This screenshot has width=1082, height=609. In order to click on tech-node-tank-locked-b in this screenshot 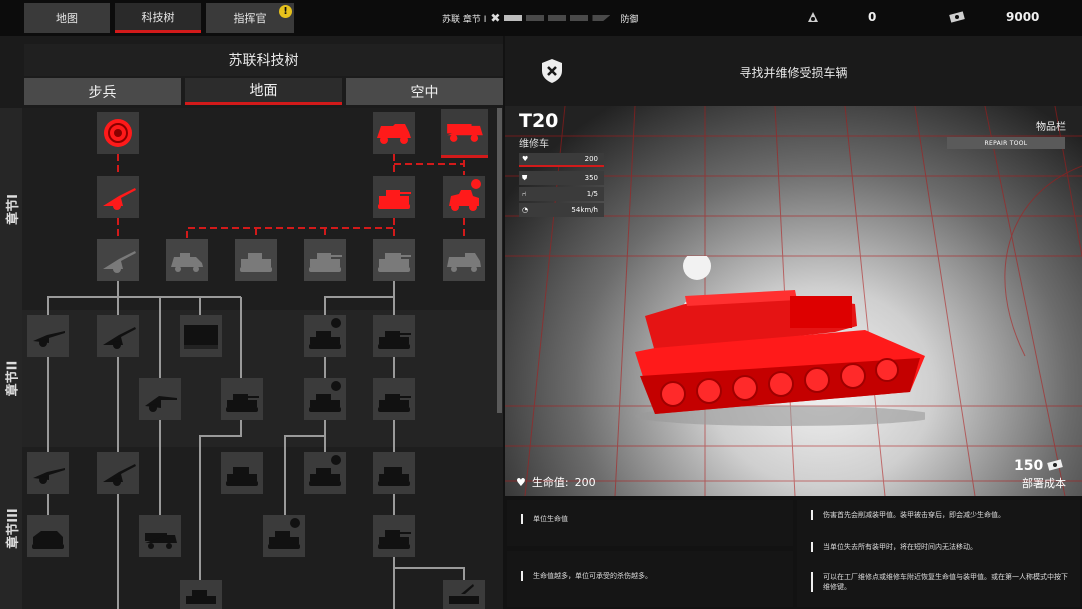, I will do `click(325, 260)`.